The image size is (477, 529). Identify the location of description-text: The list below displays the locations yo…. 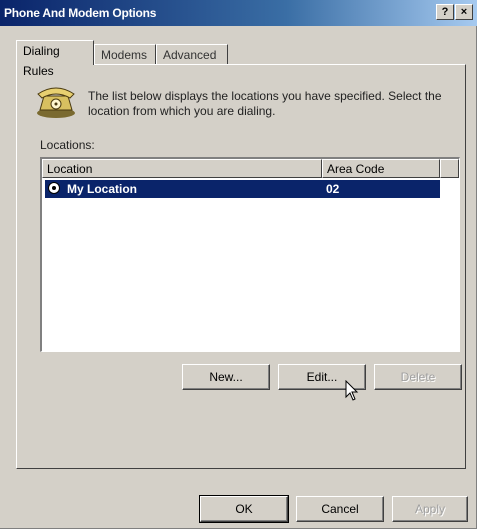
(265, 103).